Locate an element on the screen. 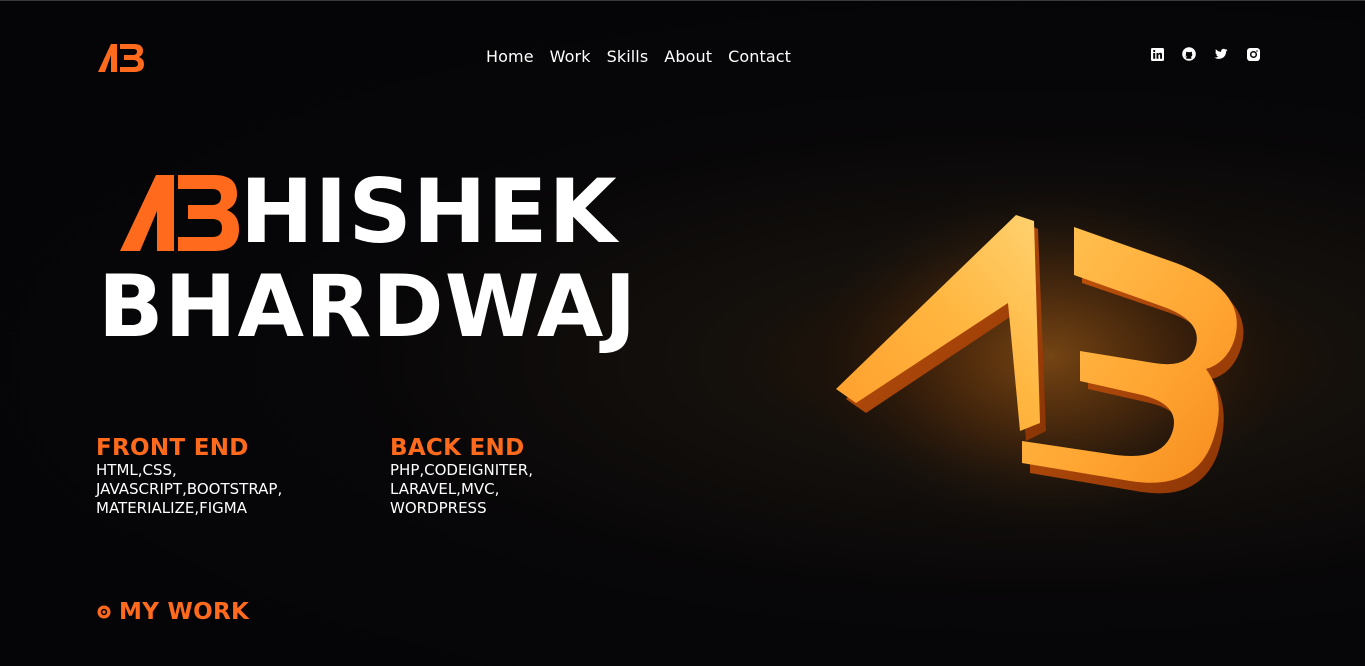  main-nav: Home Work Skills About Contact is located at coordinates (638, 56).